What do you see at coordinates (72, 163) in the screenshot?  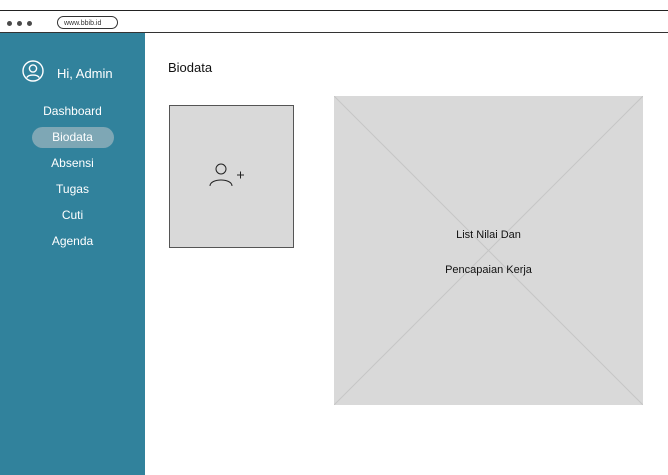 I see `sidebar-item-absensi: Absensi` at bounding box center [72, 163].